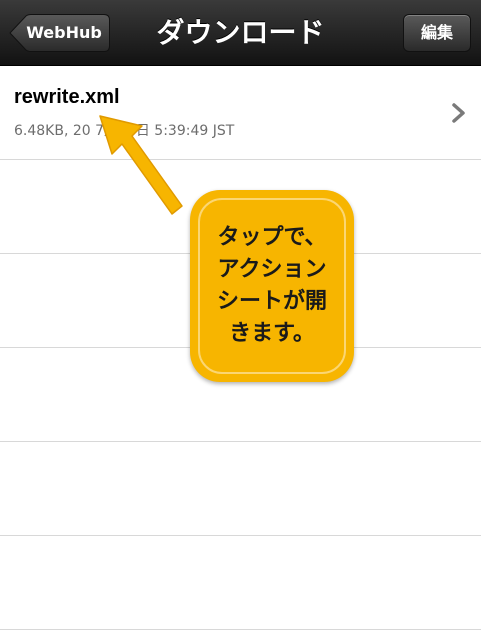 Image resolution: width=481 pixels, height=640 pixels. Describe the element at coordinates (272, 333) in the screenshot. I see `callout-line: きます。` at that location.